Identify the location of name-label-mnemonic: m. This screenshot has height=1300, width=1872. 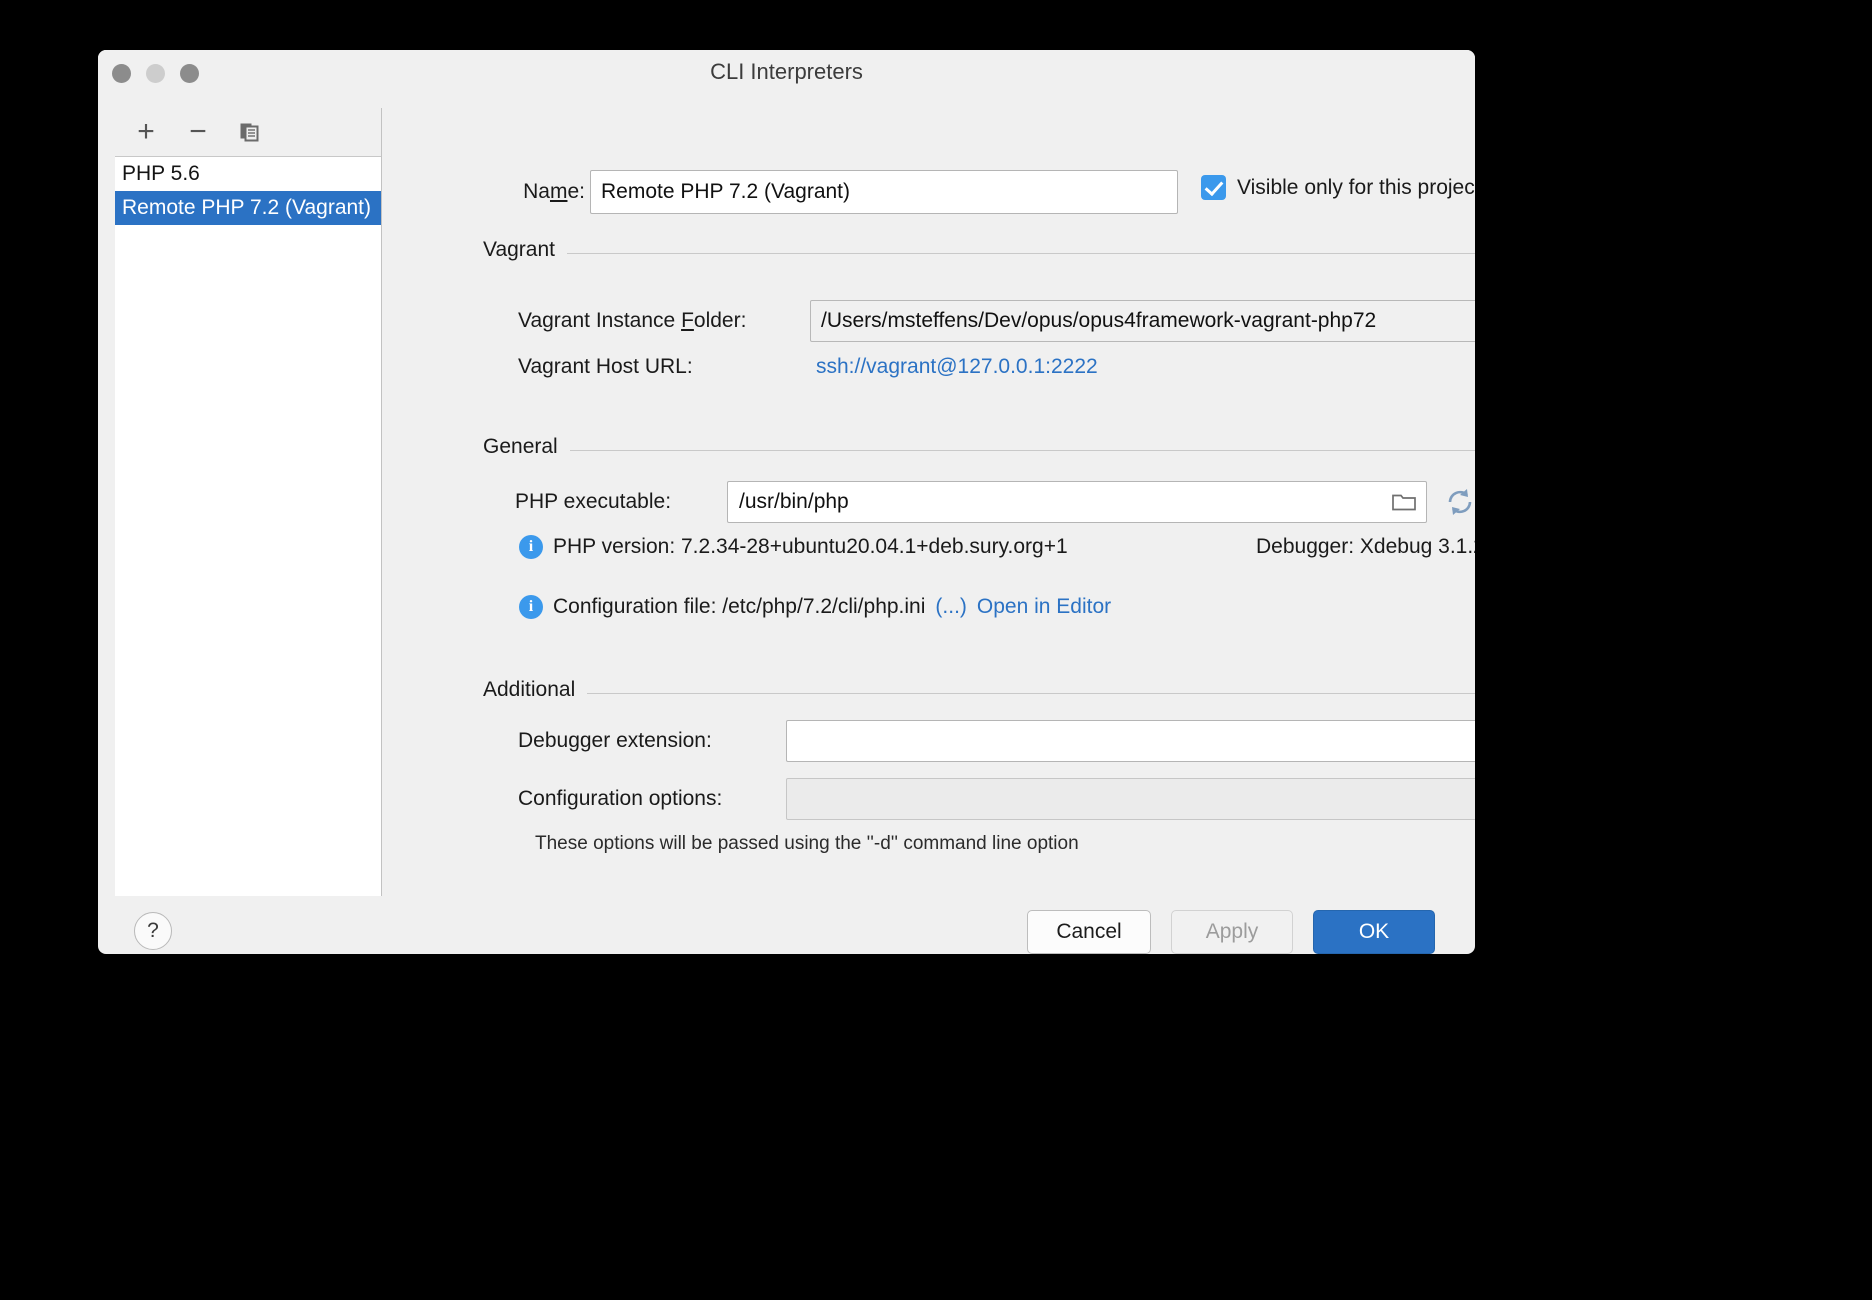
(558, 191).